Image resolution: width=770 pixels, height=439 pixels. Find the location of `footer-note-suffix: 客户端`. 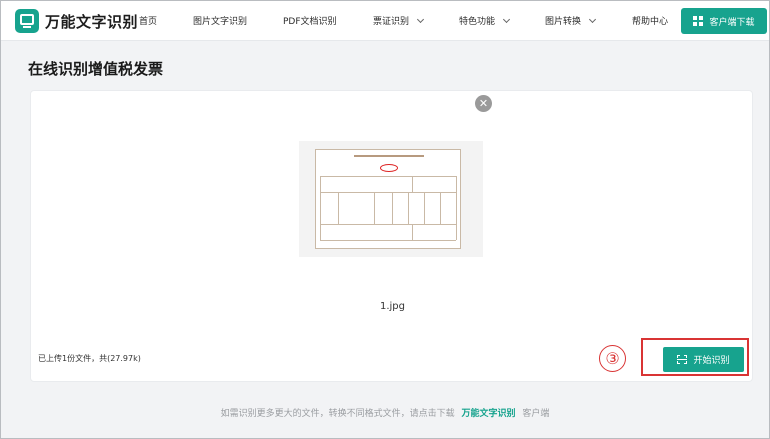

footer-note-suffix: 客户端 is located at coordinates (536, 414).